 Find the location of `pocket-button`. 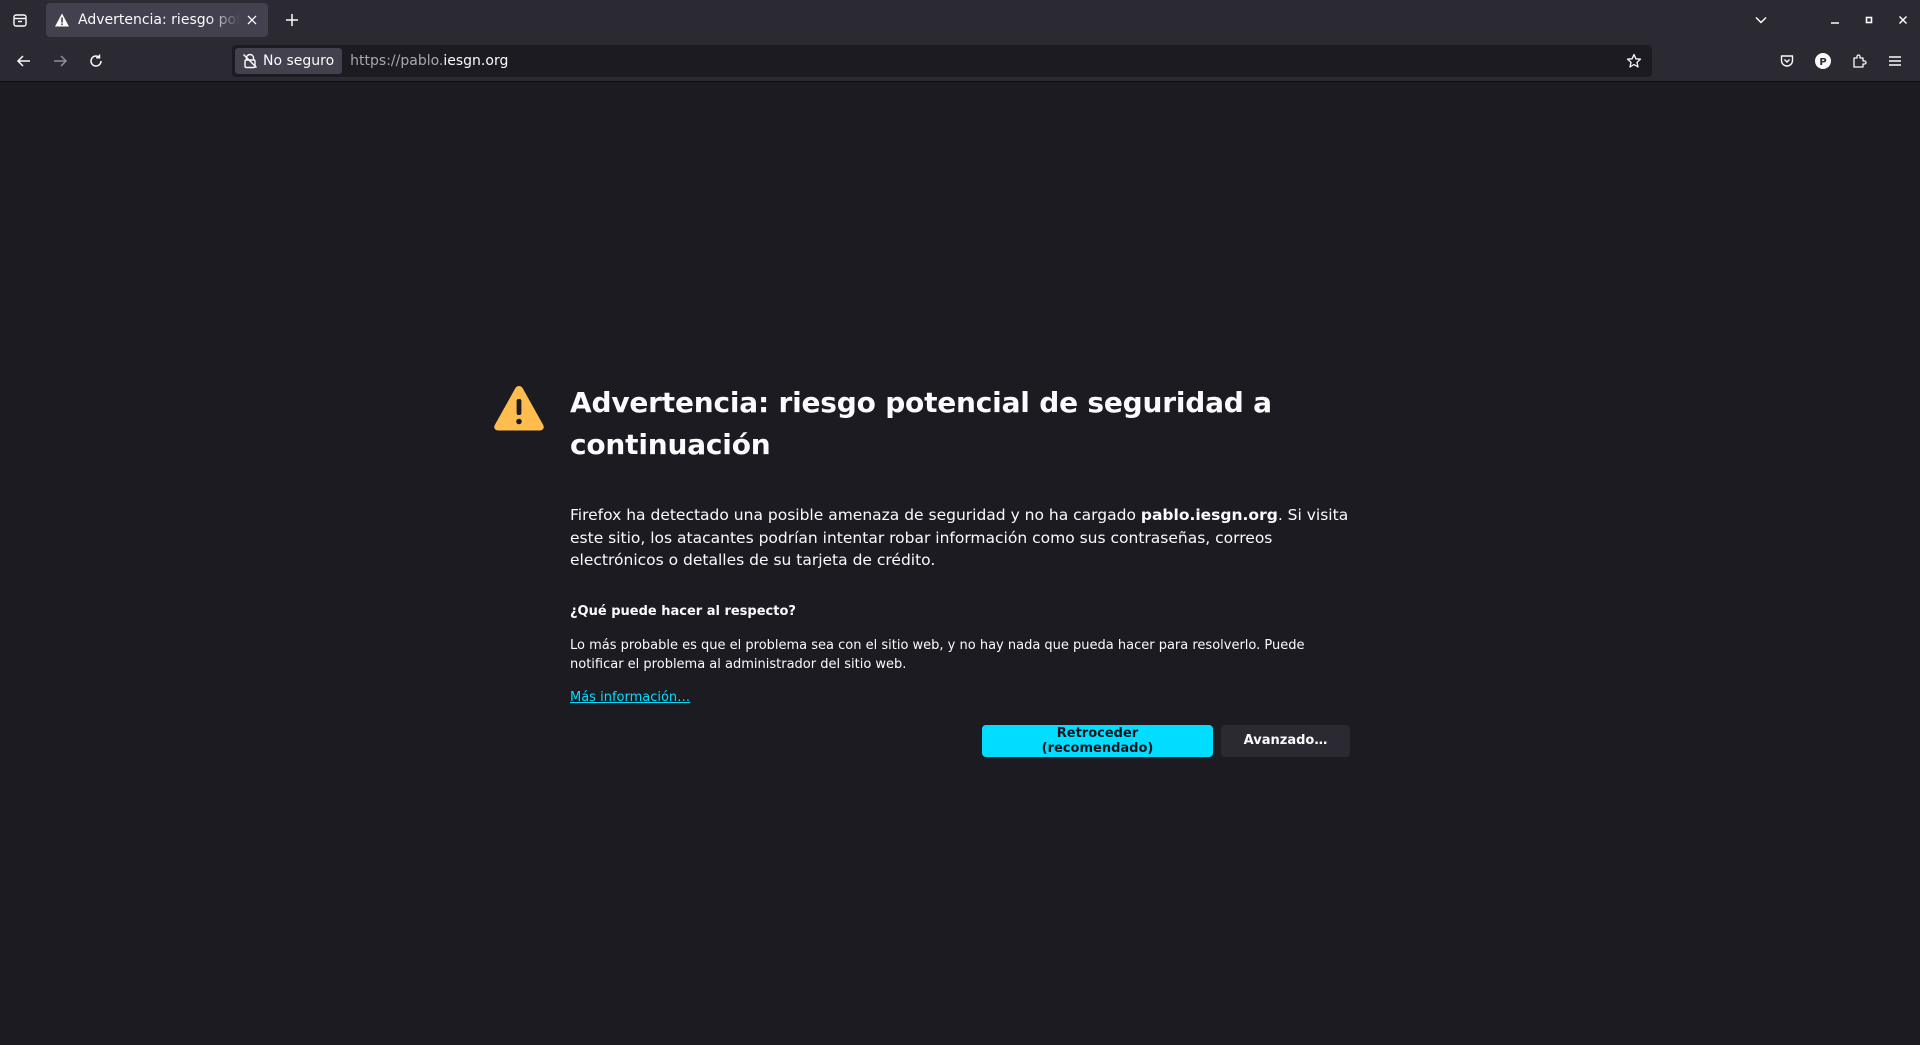

pocket-button is located at coordinates (1787, 61).